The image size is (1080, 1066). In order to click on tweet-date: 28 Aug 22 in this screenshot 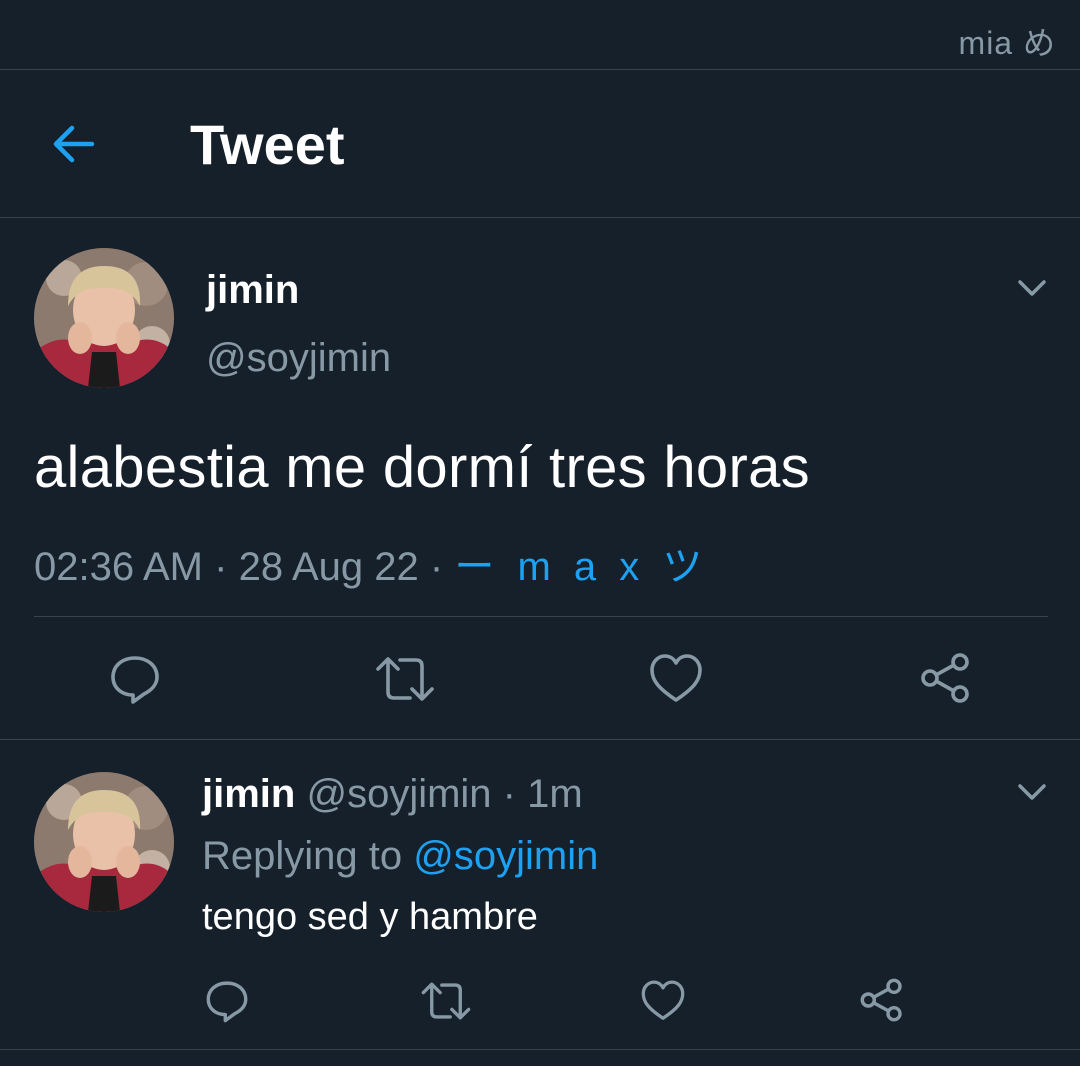, I will do `click(328, 567)`.